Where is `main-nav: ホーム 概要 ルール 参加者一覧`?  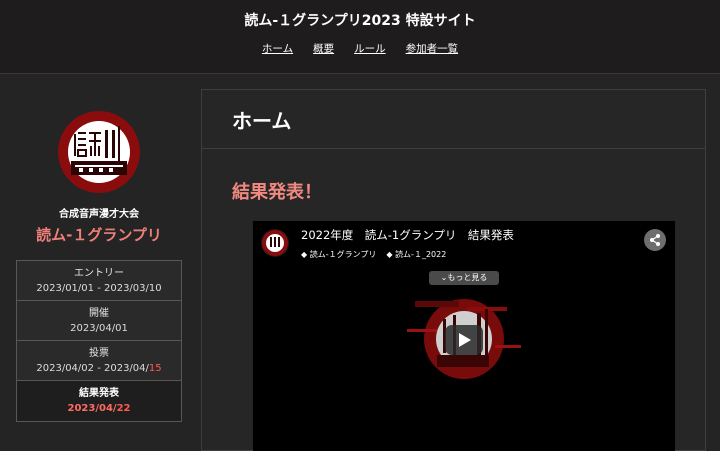
main-nav: ホーム 概要 ルール 参加者一覧 is located at coordinates (360, 48).